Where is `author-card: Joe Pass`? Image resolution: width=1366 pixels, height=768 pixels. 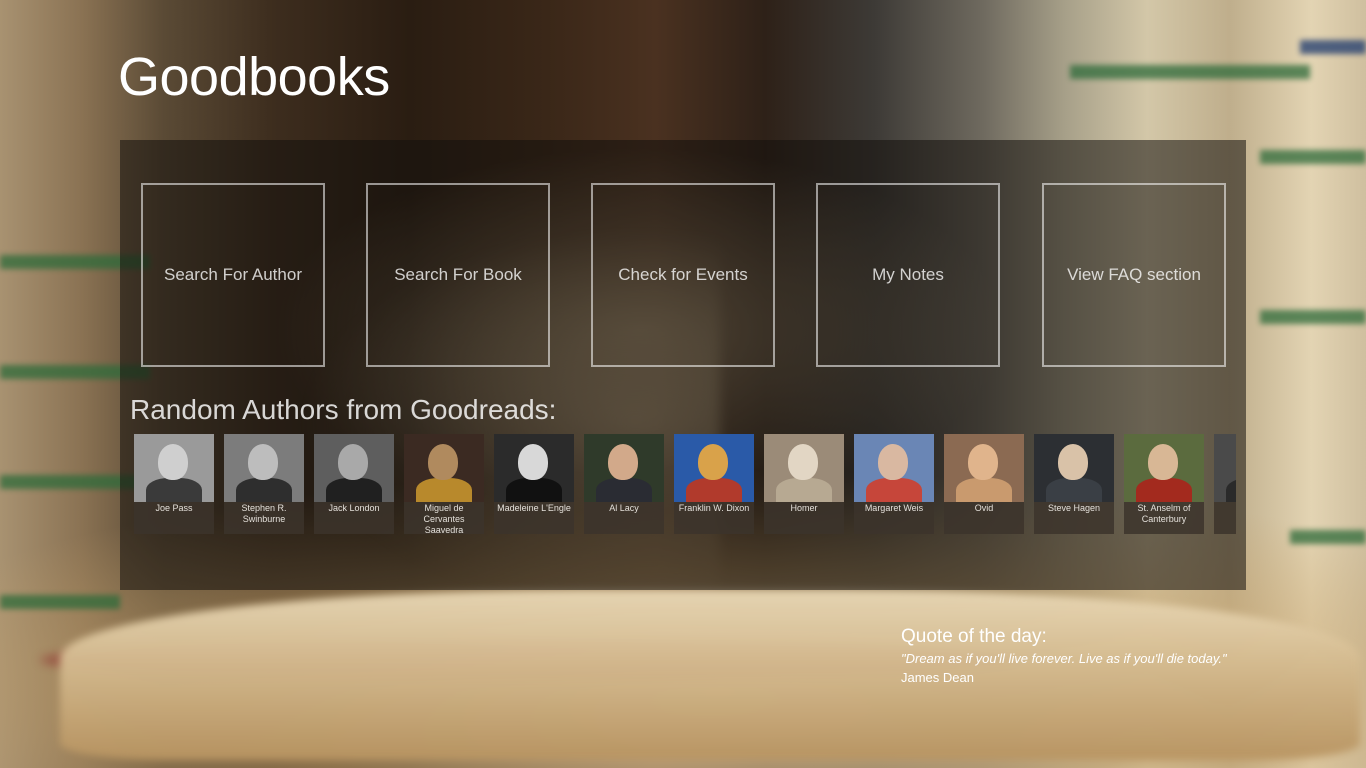
author-card: Joe Pass is located at coordinates (174, 484).